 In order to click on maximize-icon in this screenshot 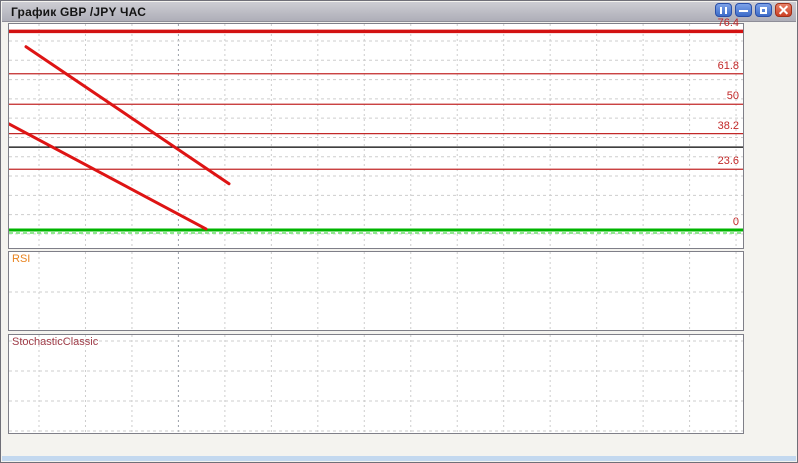, I will do `click(763, 10)`.